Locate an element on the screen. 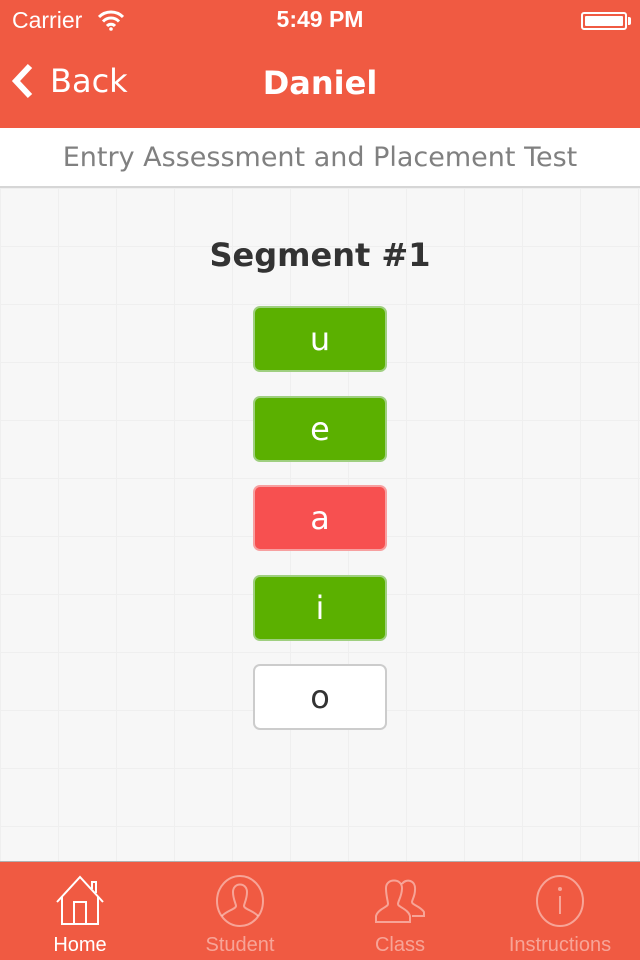 Image resolution: width=640 pixels, height=960 pixels. home-icon is located at coordinates (80, 900).